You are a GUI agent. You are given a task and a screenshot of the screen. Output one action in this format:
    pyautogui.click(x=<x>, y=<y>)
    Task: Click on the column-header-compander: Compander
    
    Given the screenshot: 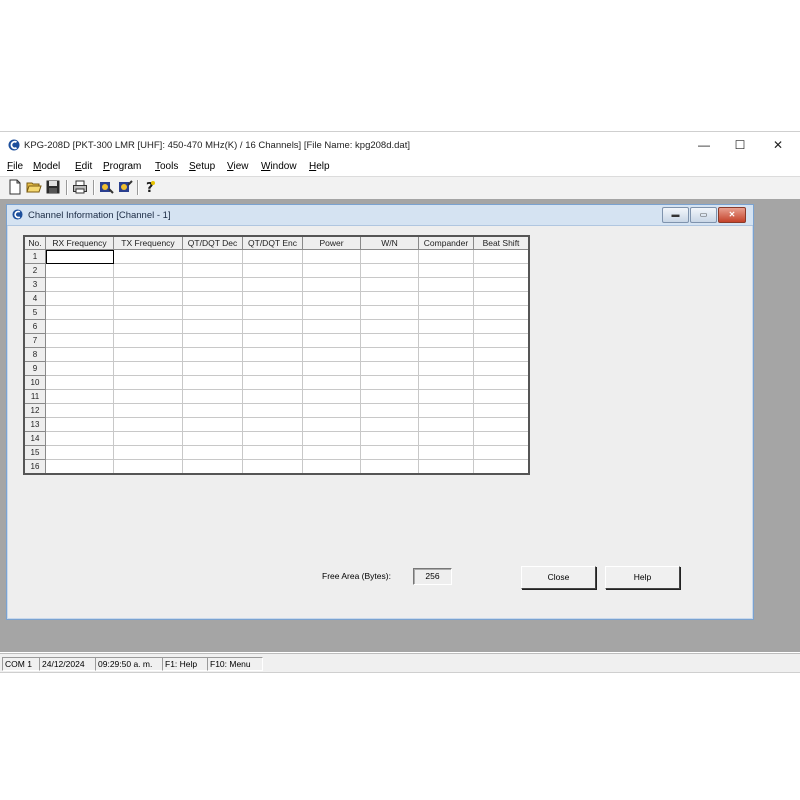 What is the action you would take?
    pyautogui.click(x=446, y=242)
    